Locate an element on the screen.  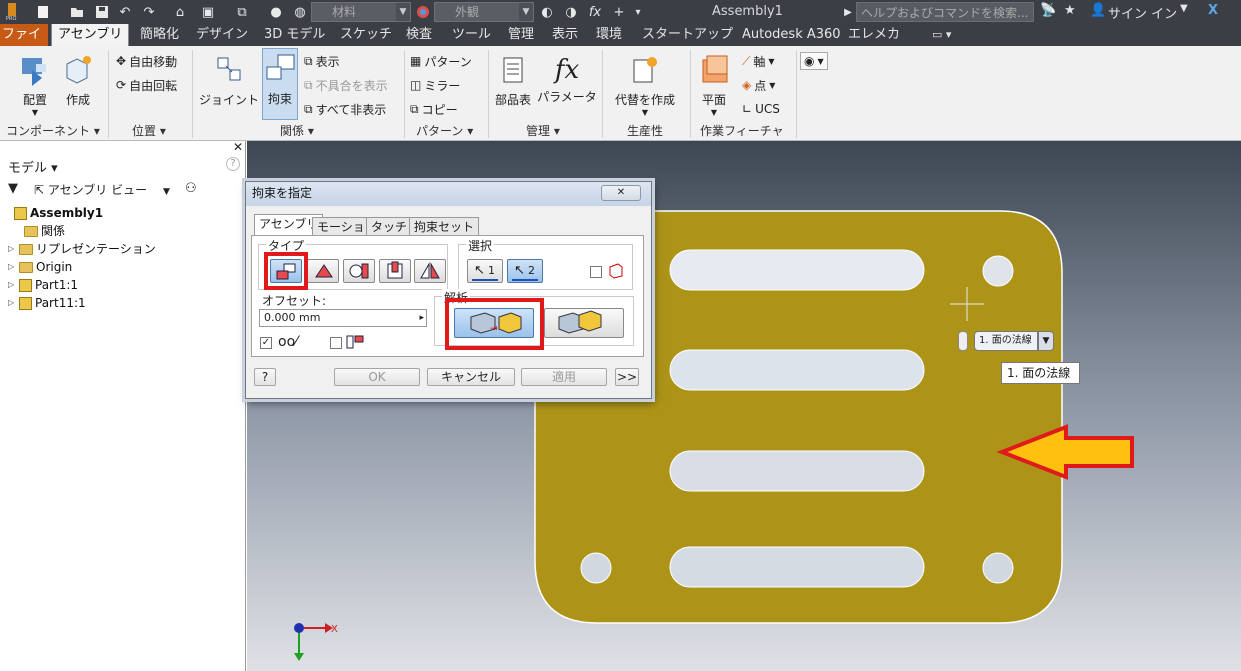
panel-toggle-icon: ▭ ▾ is located at coordinates (941, 35).